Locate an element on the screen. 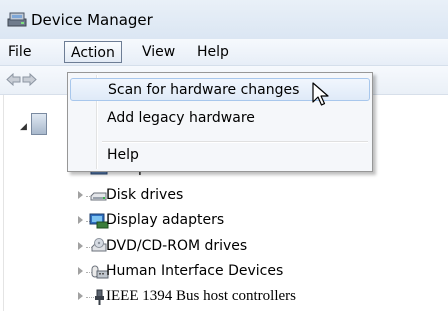 Image resolution: width=448 pixels, height=311 pixels. tree-item-label: Disk drives is located at coordinates (145, 195).